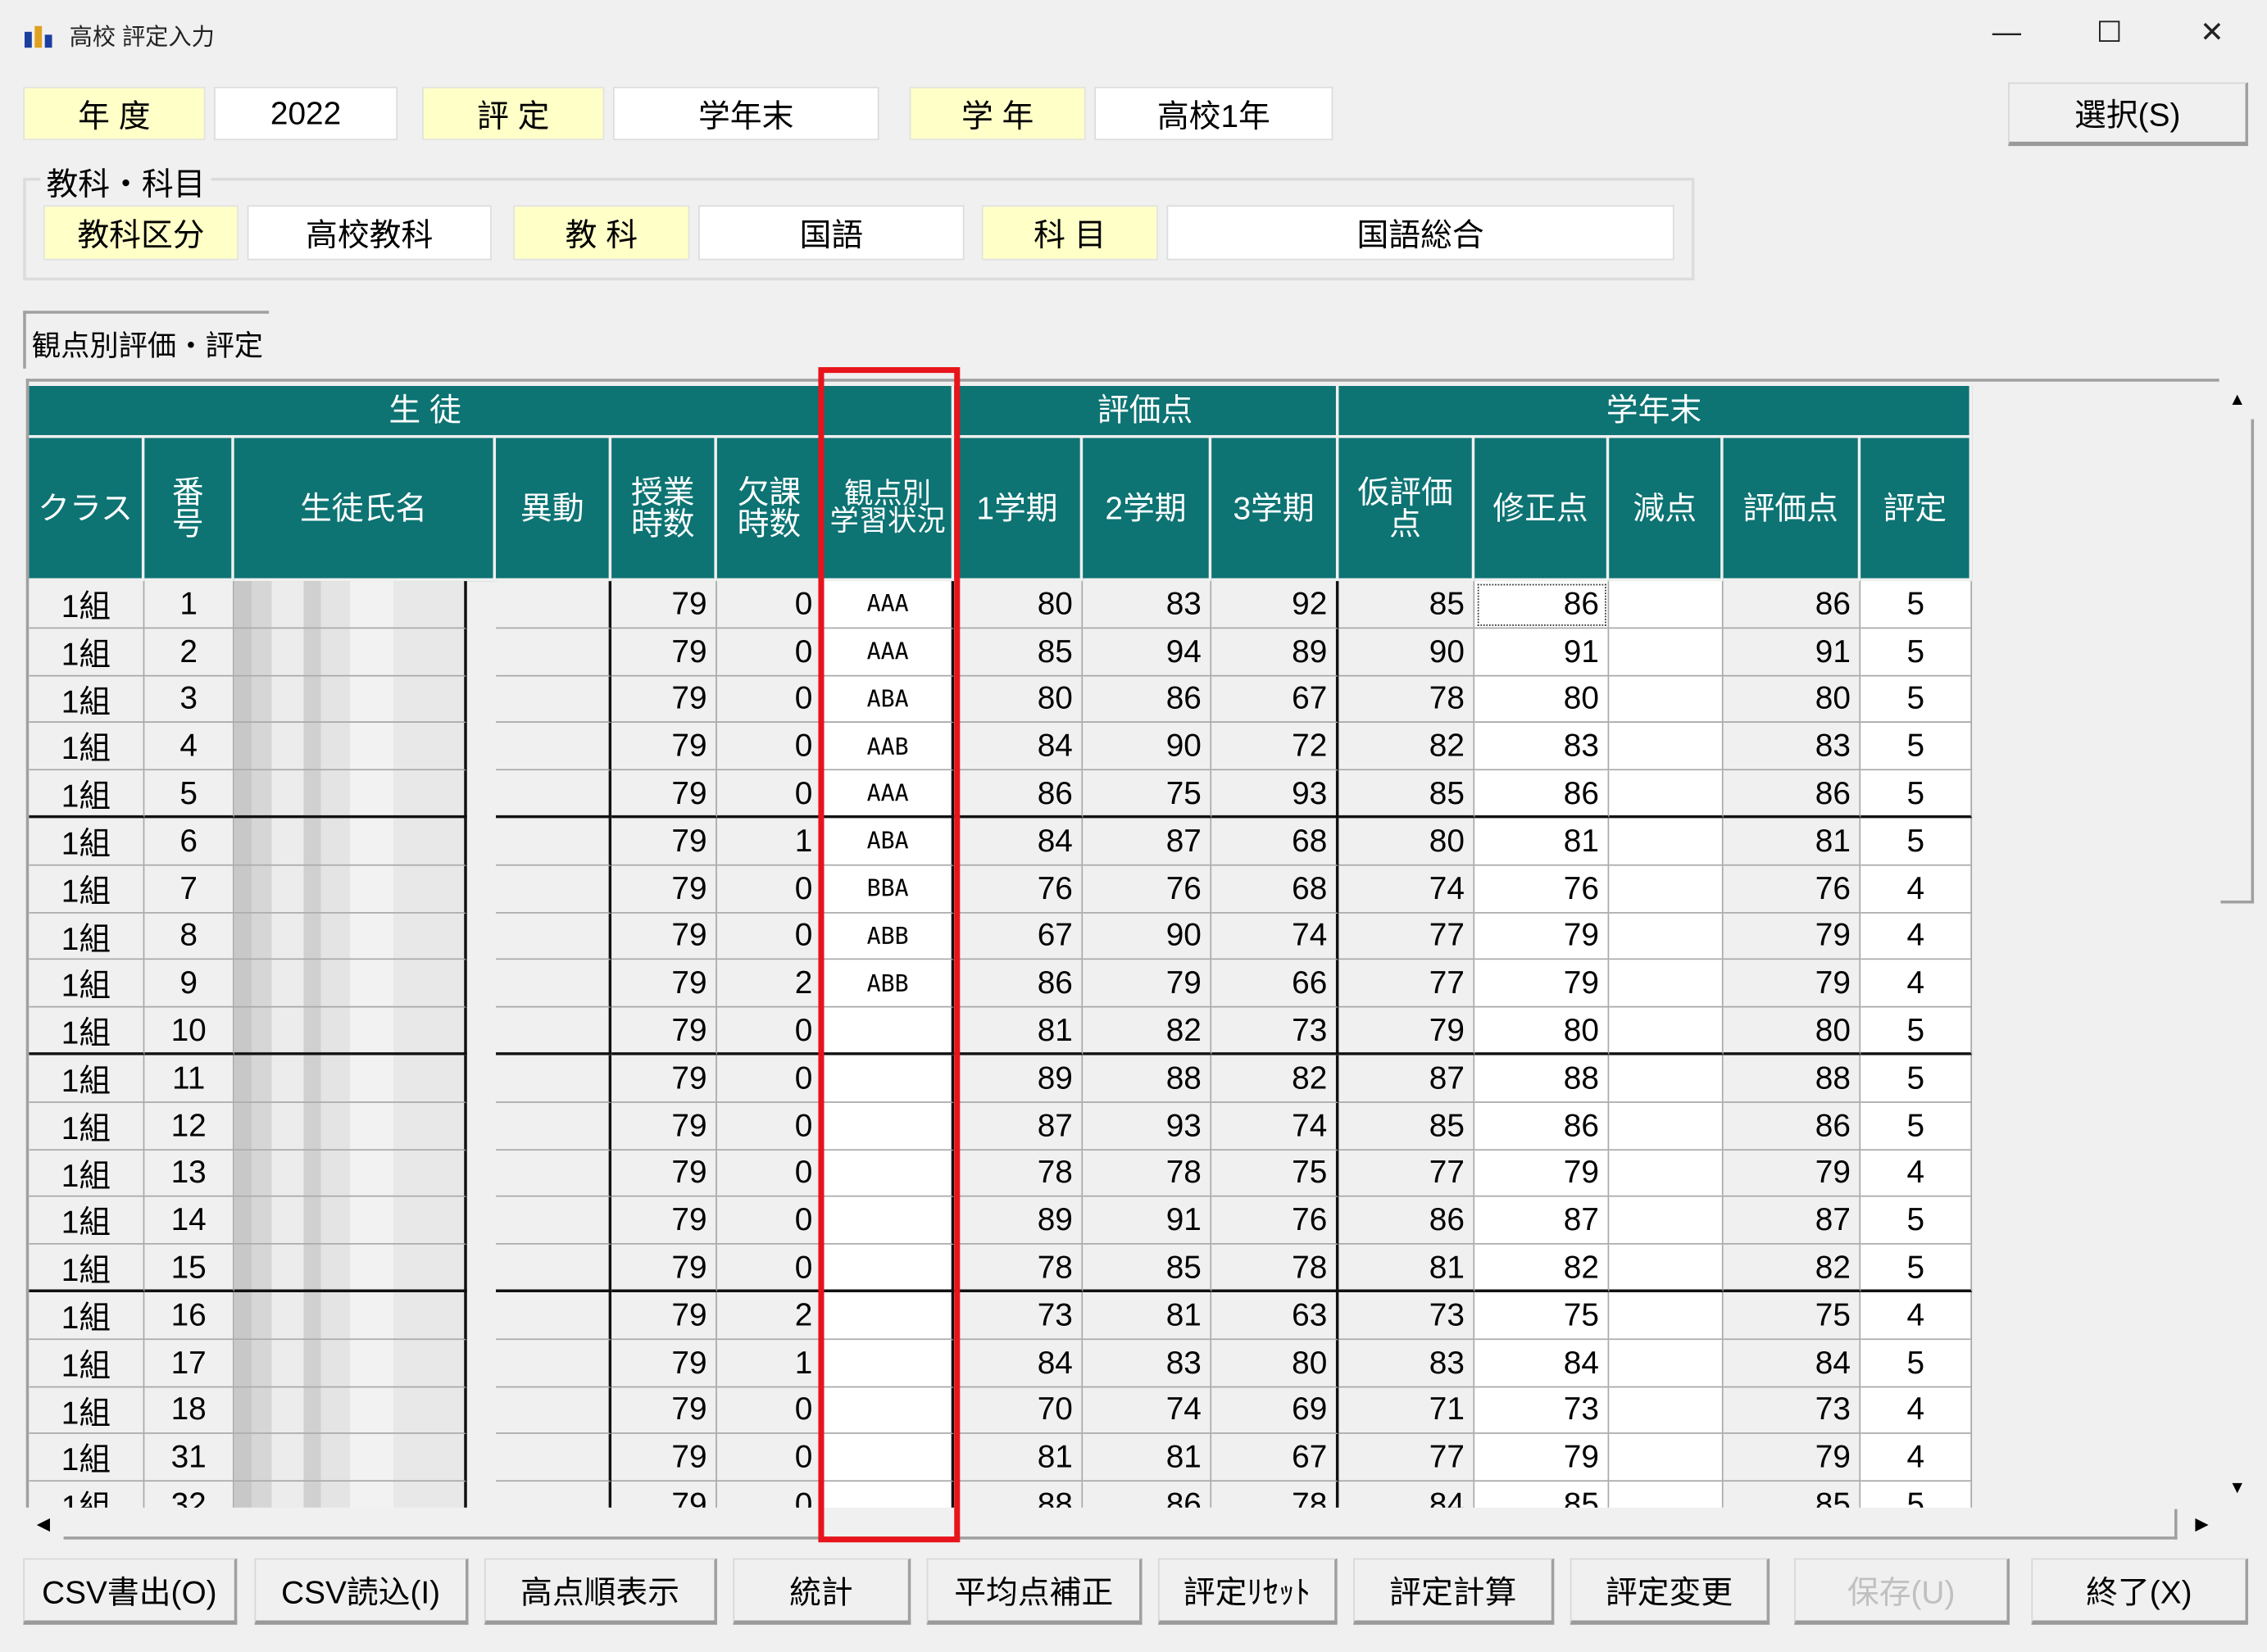  What do you see at coordinates (1275, 510) in the screenshot?
I see `column-header: 3学期` at bounding box center [1275, 510].